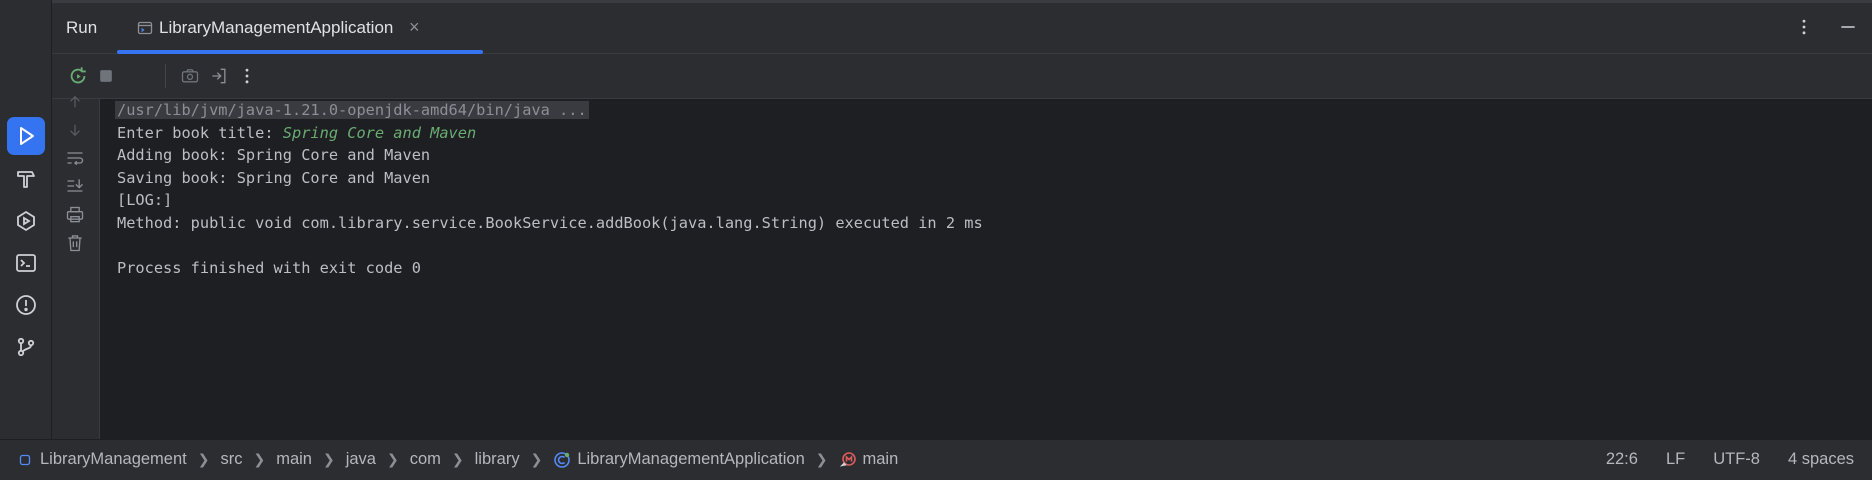 The height and width of the screenshot is (480, 1872). I want to click on left-tool-strip, so click(26, 219).